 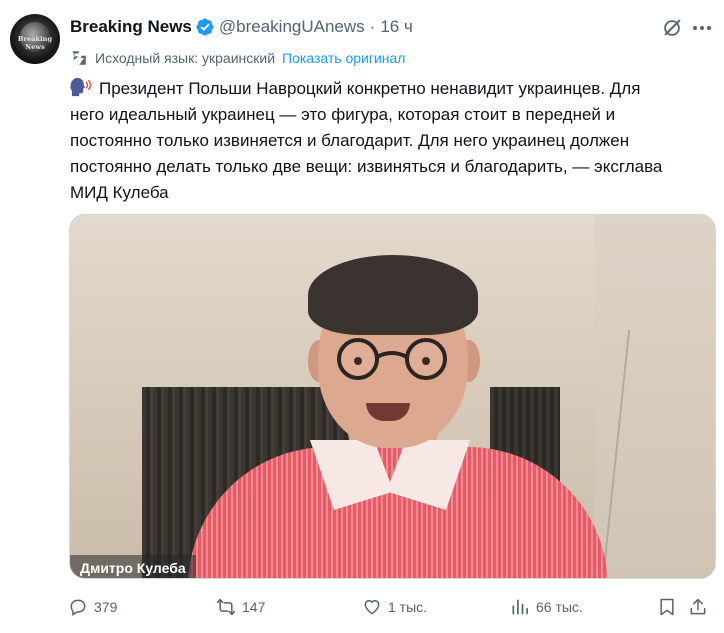 I want to click on share-icon, so click(x=698, y=606).